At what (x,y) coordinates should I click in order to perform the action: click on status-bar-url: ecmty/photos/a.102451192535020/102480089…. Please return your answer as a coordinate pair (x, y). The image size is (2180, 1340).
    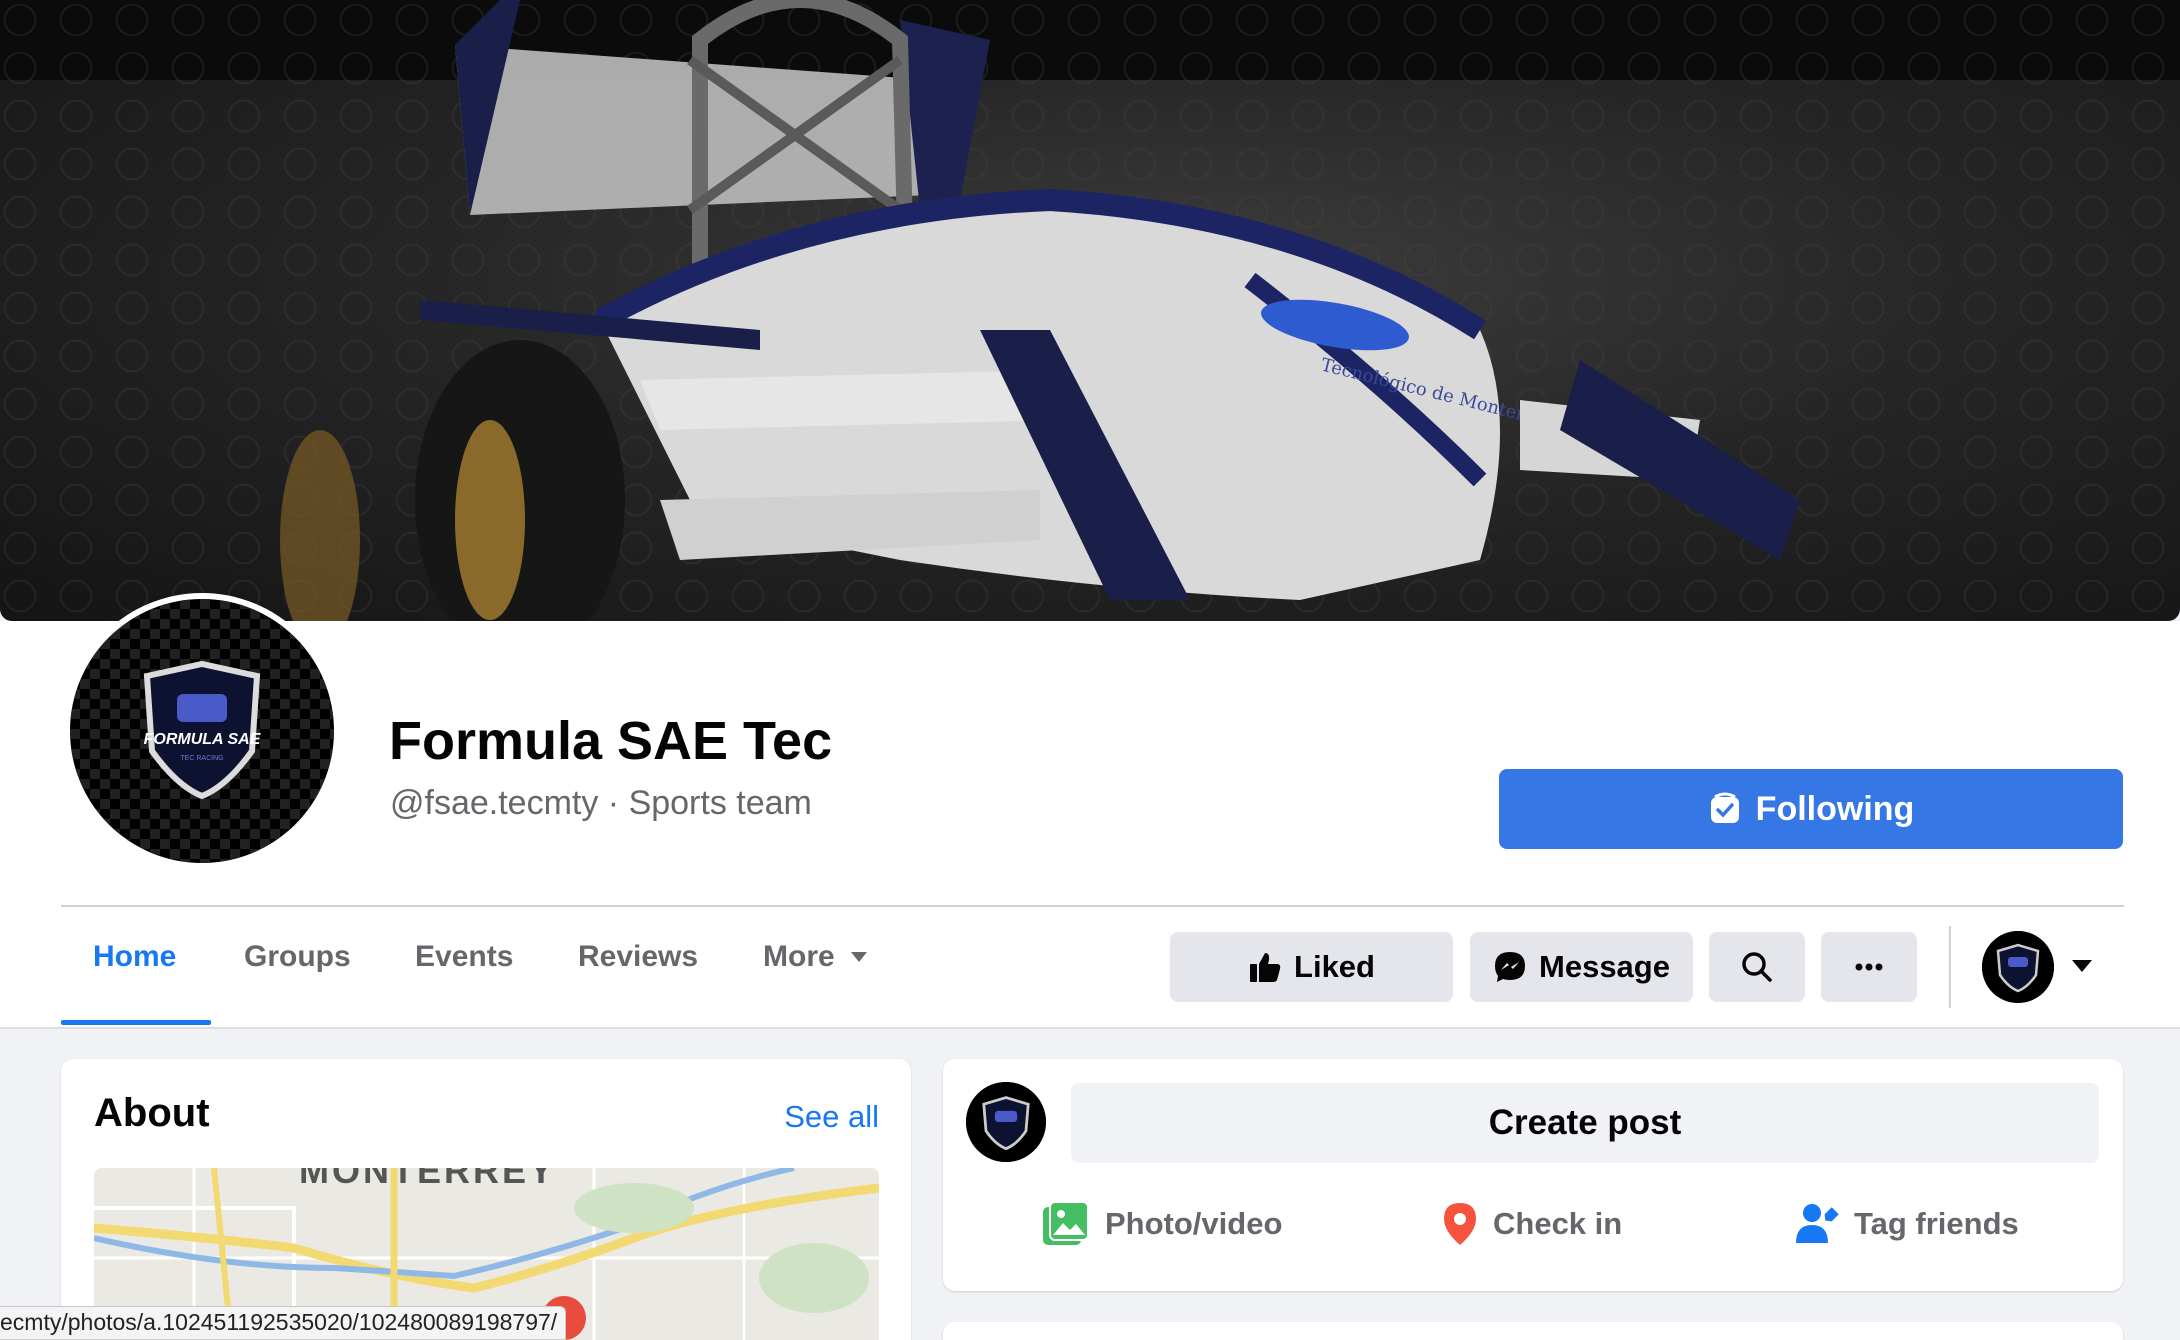
    Looking at the image, I should click on (283, 1323).